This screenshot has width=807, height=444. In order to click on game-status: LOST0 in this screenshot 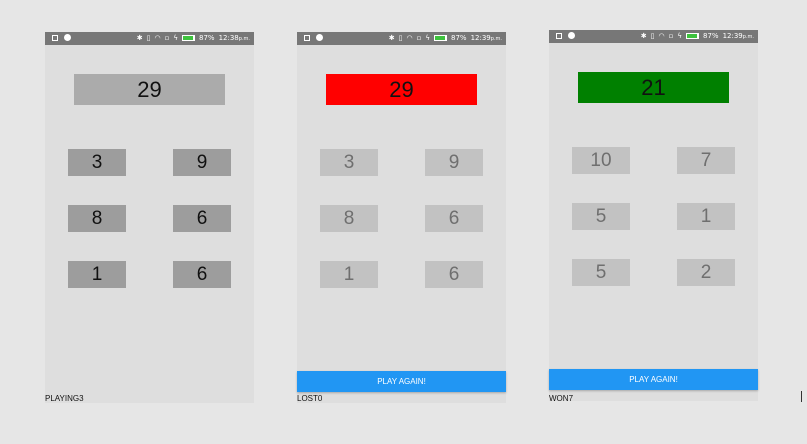, I will do `click(310, 398)`.